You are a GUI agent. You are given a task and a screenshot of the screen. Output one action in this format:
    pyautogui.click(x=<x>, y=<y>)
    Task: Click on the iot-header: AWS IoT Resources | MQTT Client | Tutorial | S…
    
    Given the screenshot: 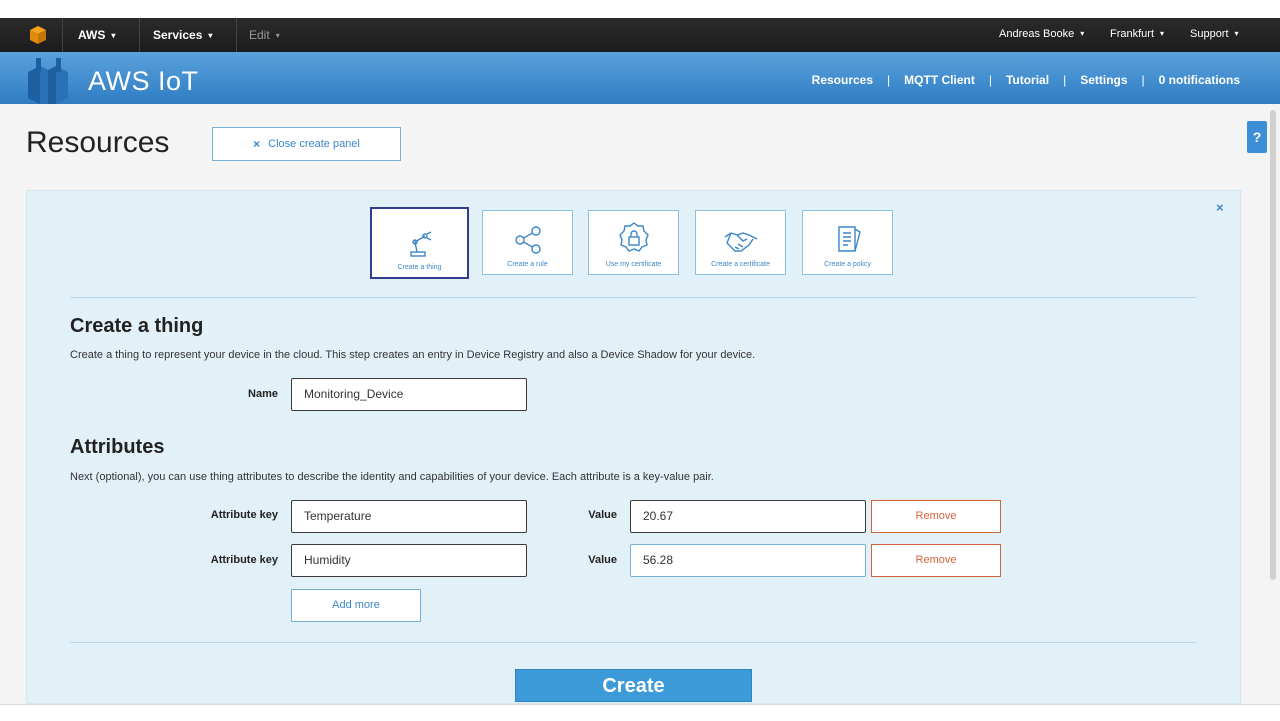 What is the action you would take?
    pyautogui.click(x=640, y=80)
    